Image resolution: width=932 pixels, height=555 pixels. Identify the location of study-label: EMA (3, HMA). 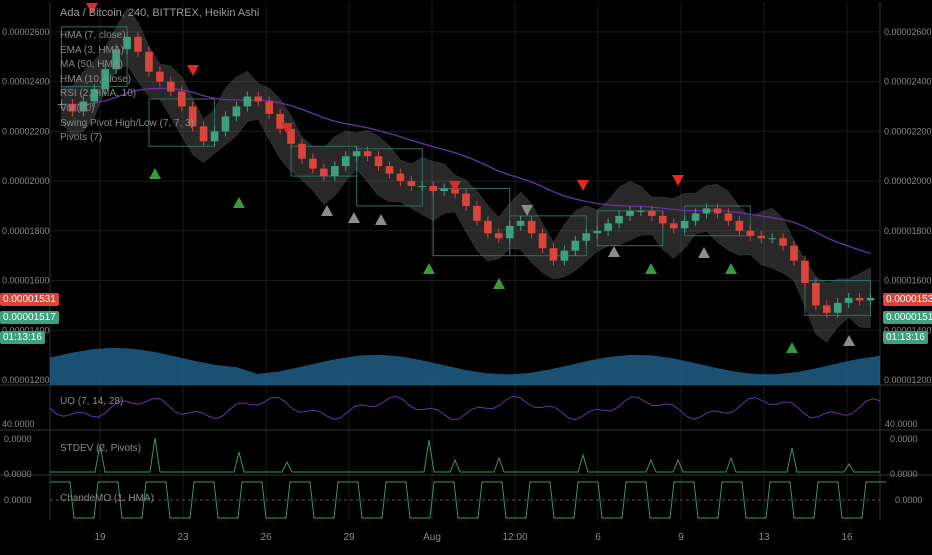
(127, 51).